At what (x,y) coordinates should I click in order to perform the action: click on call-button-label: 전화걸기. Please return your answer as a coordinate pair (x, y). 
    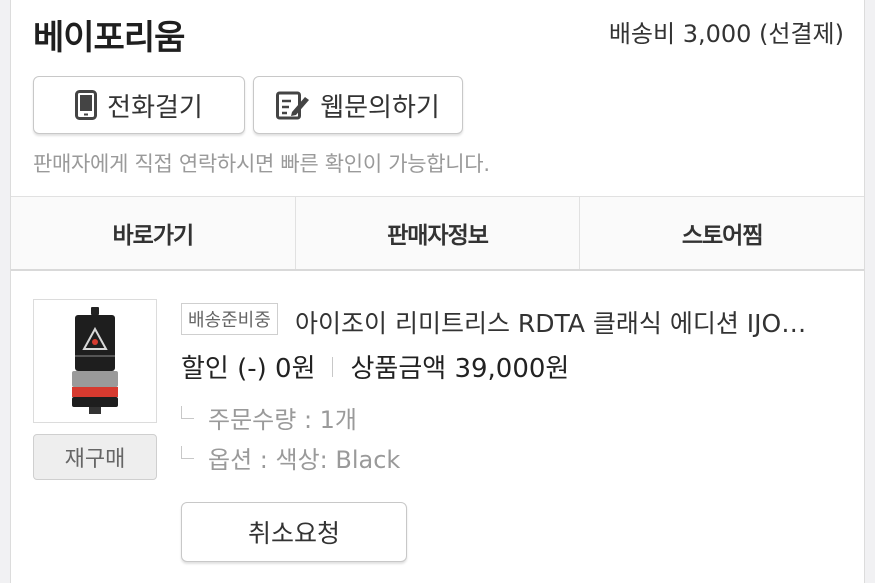
    Looking at the image, I should click on (155, 107).